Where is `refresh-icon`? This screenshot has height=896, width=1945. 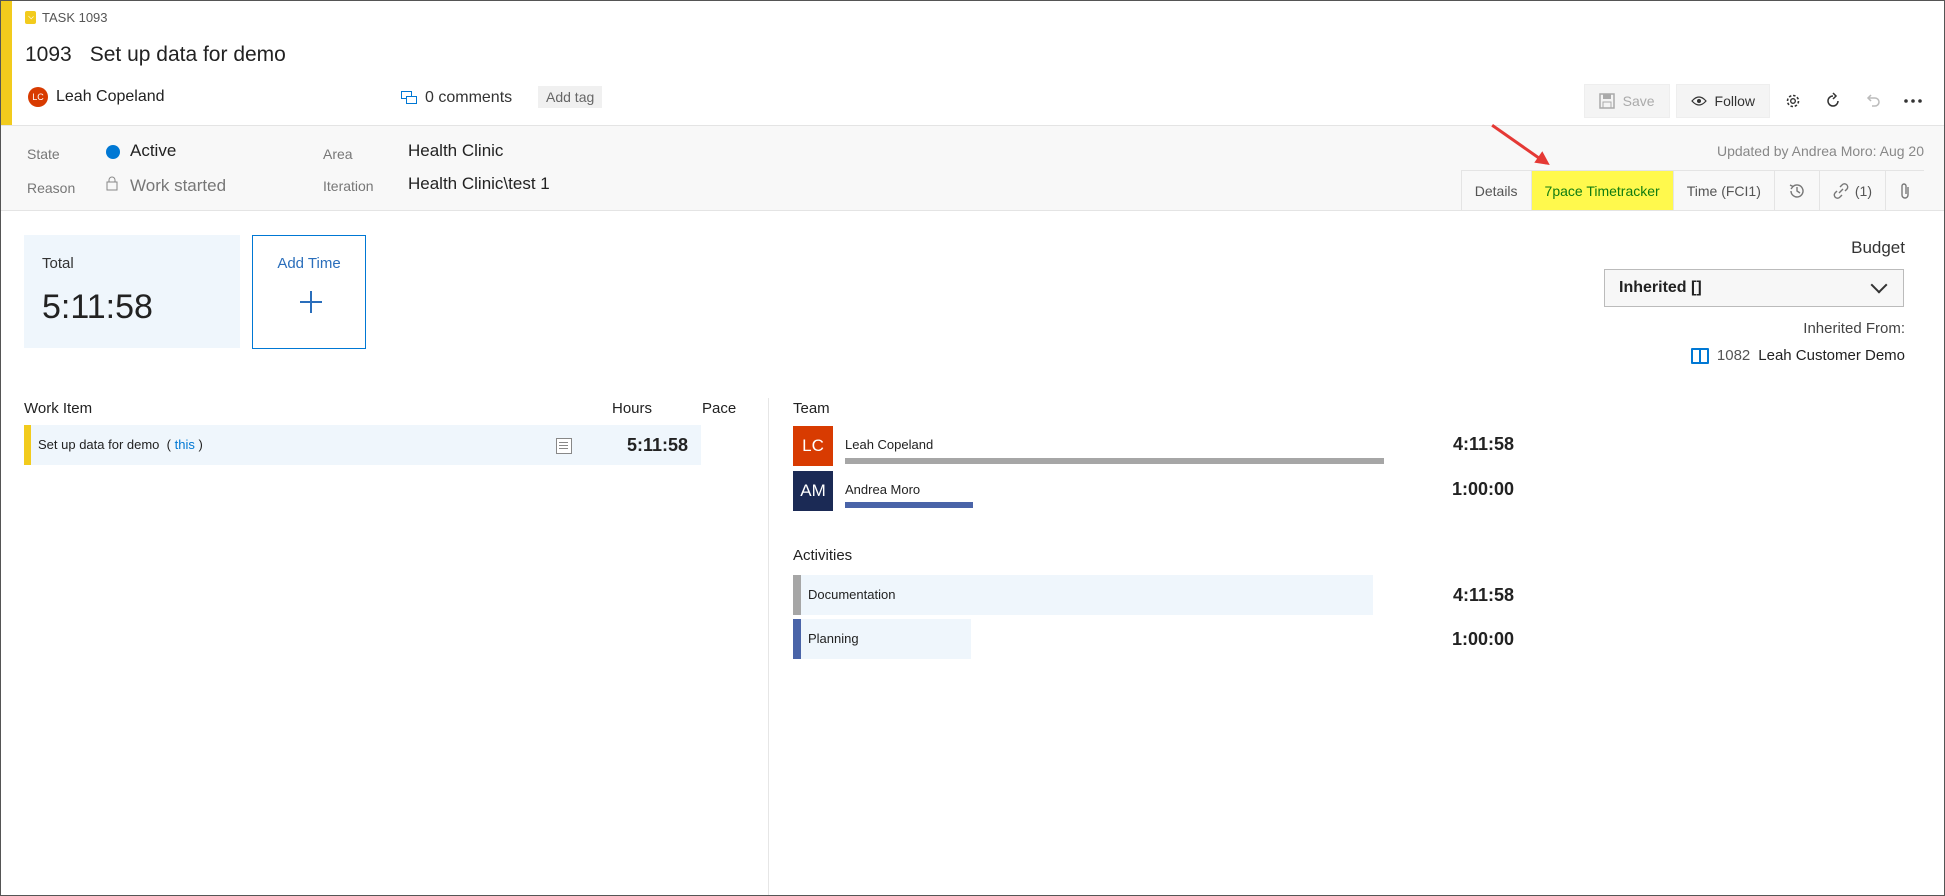
refresh-icon is located at coordinates (1833, 99).